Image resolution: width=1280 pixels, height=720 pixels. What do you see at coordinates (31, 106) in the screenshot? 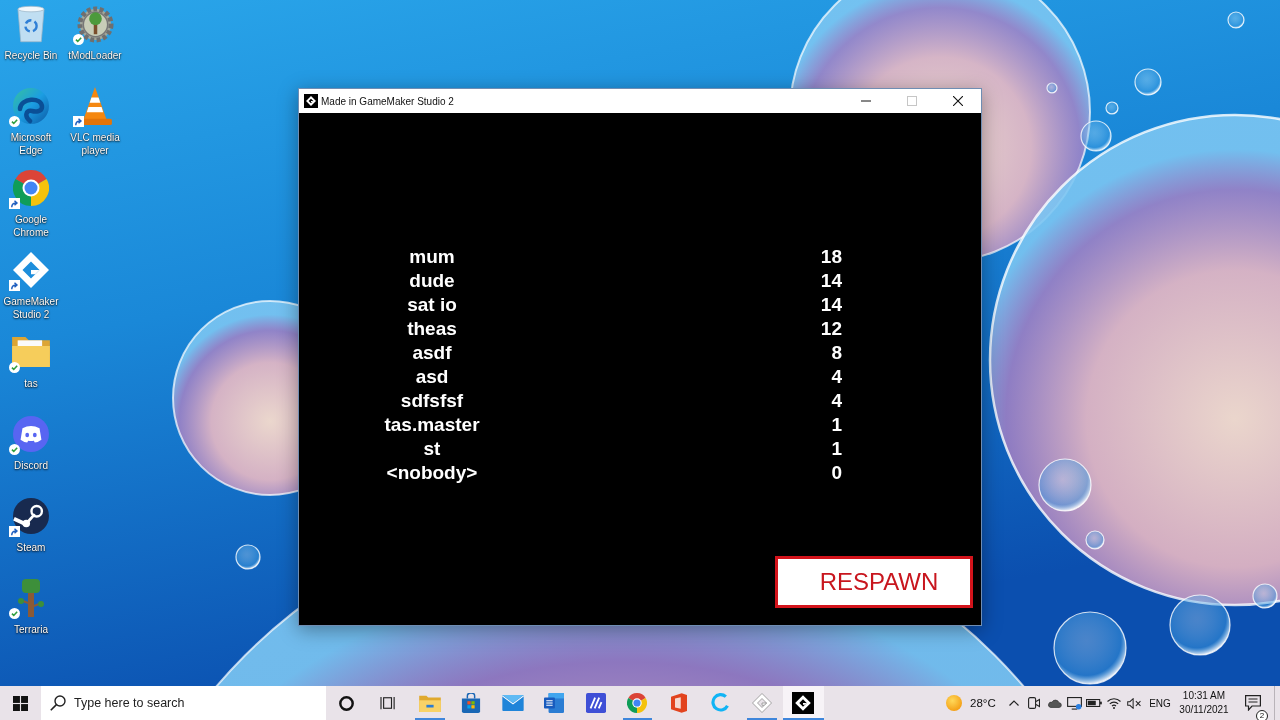
I see `wave-logo-icon` at bounding box center [31, 106].